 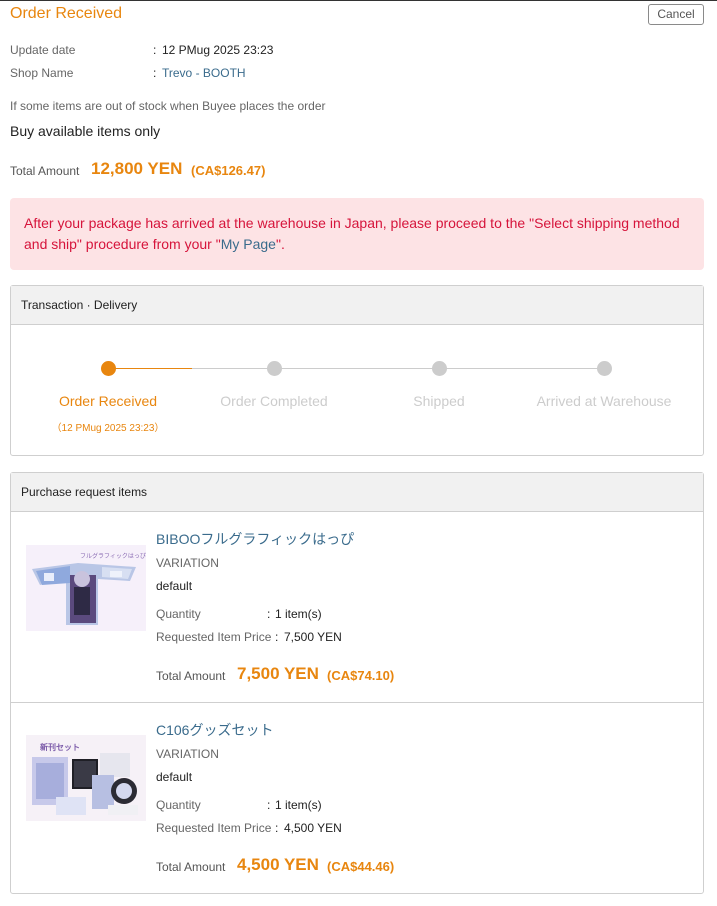 I want to click on shop-name-link: Trevo - BOOTH, so click(x=204, y=73).